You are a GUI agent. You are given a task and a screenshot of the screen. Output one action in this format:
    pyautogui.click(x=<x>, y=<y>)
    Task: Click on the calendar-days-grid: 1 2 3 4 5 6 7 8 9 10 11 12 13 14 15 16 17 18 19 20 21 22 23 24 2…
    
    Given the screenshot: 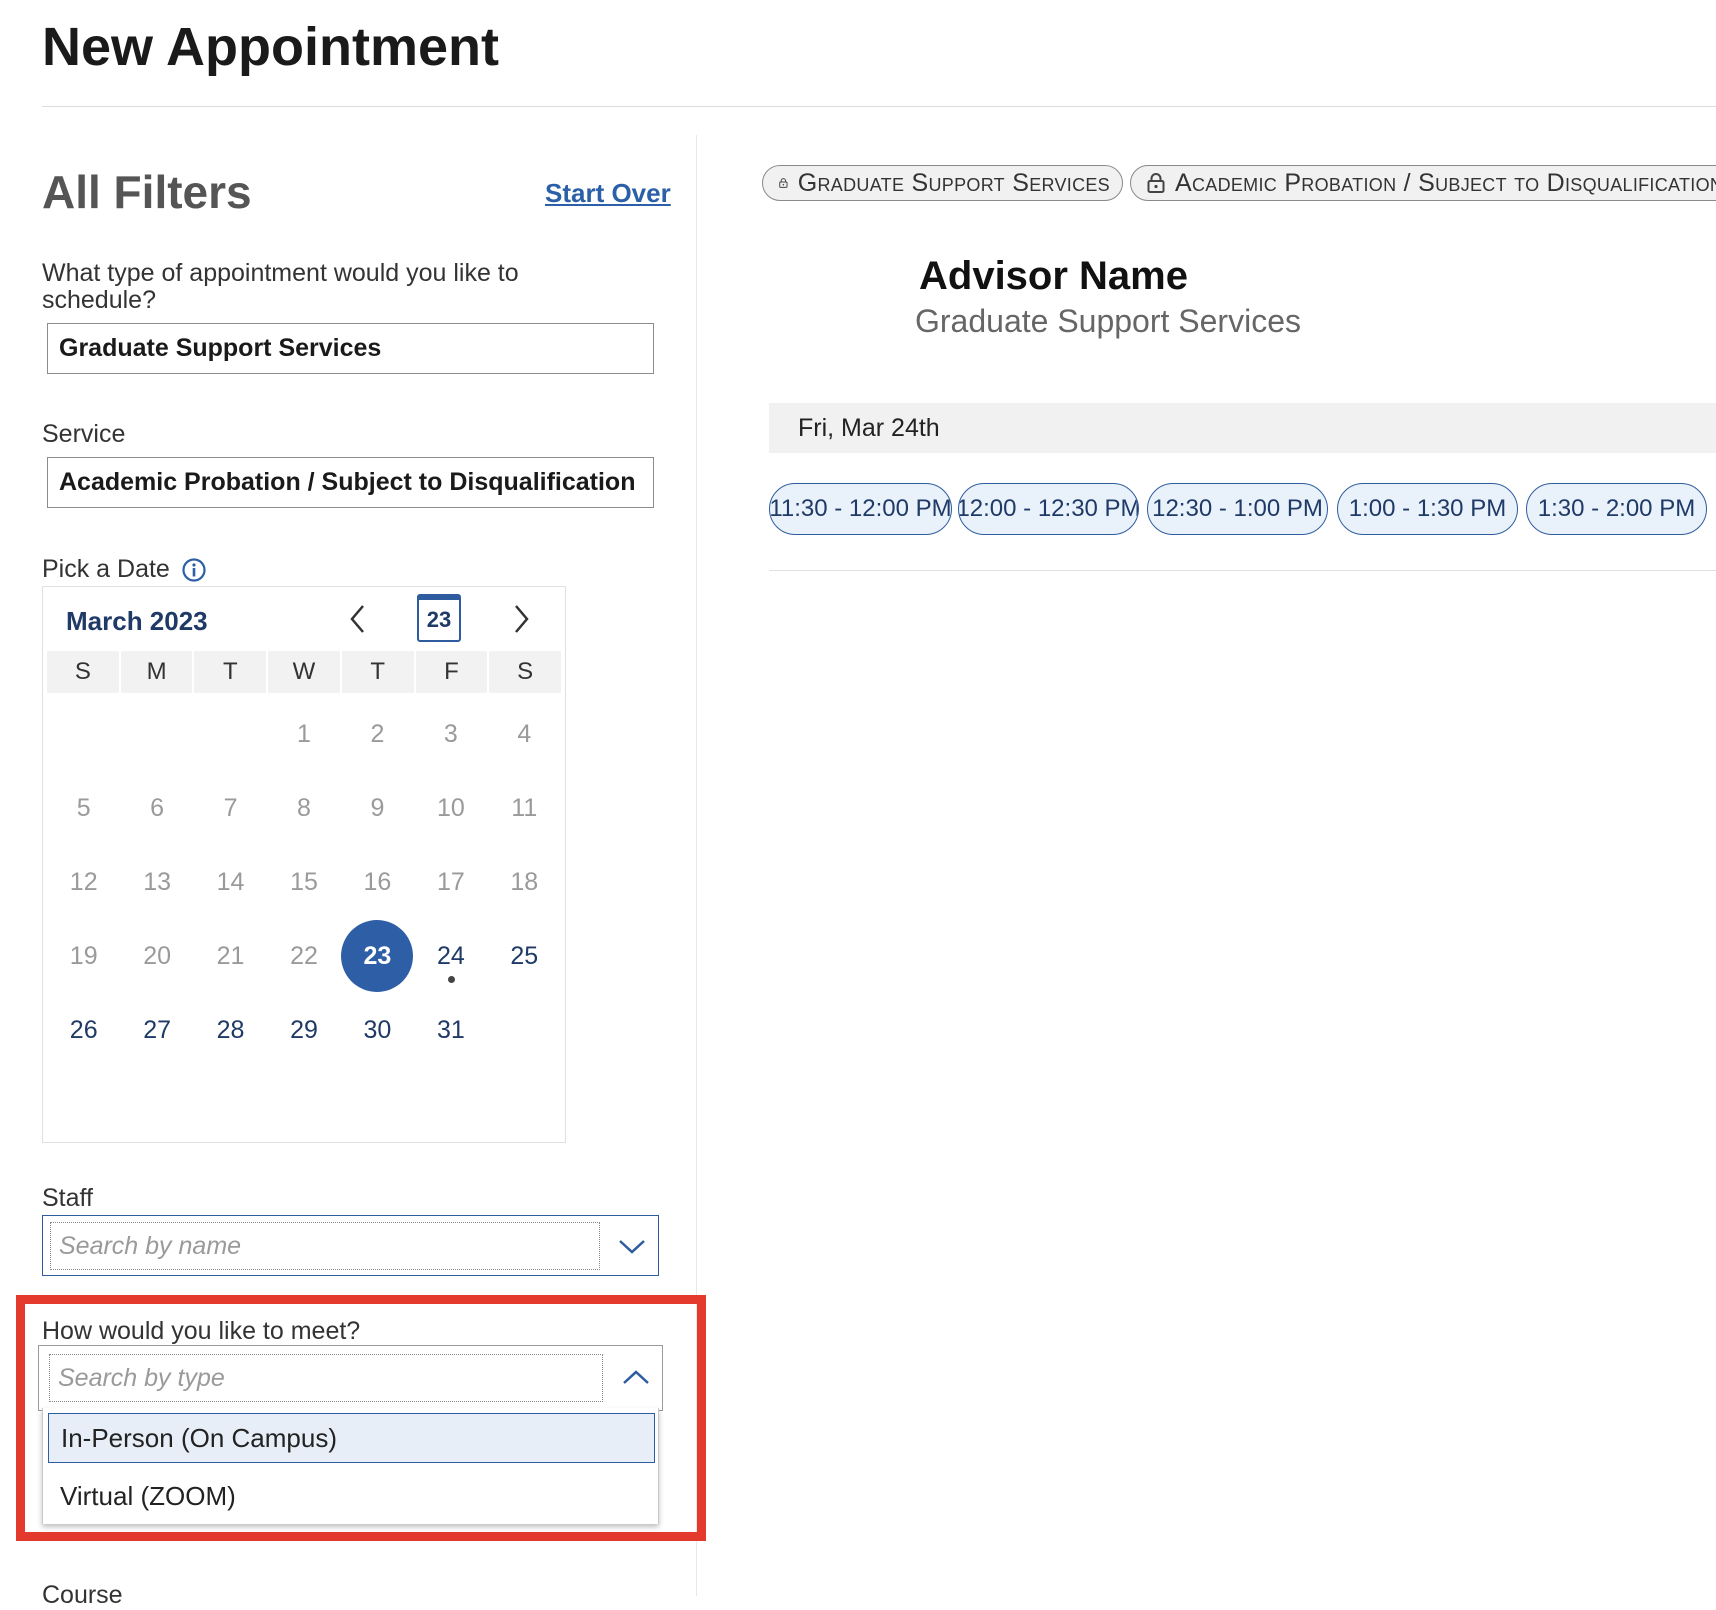 What is the action you would take?
    pyautogui.click(x=304, y=882)
    